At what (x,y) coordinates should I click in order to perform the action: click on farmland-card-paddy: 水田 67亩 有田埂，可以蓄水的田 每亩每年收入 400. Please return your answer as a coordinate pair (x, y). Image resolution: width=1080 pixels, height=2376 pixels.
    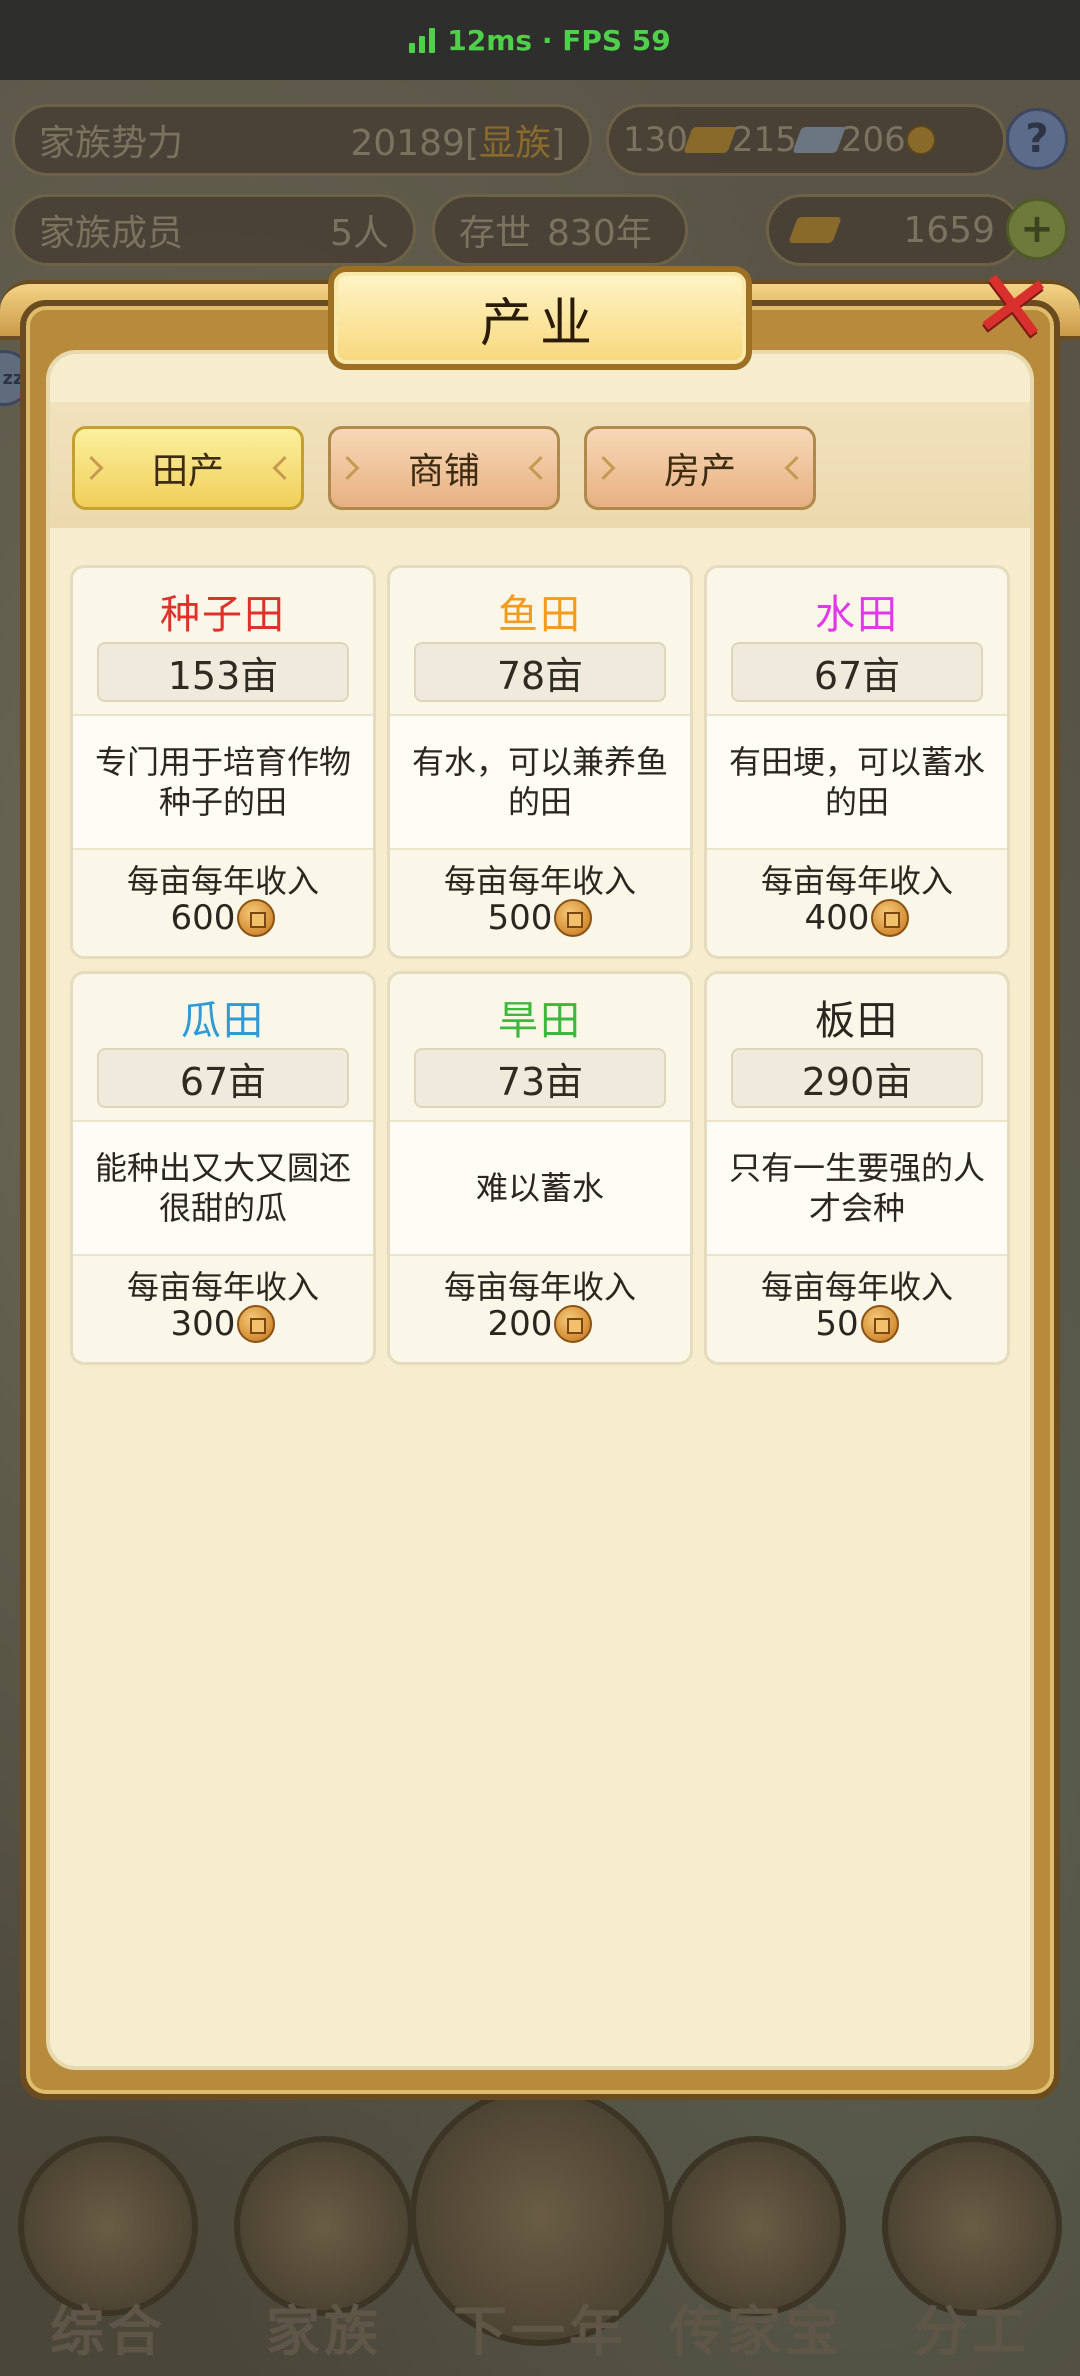
    Looking at the image, I should click on (857, 762).